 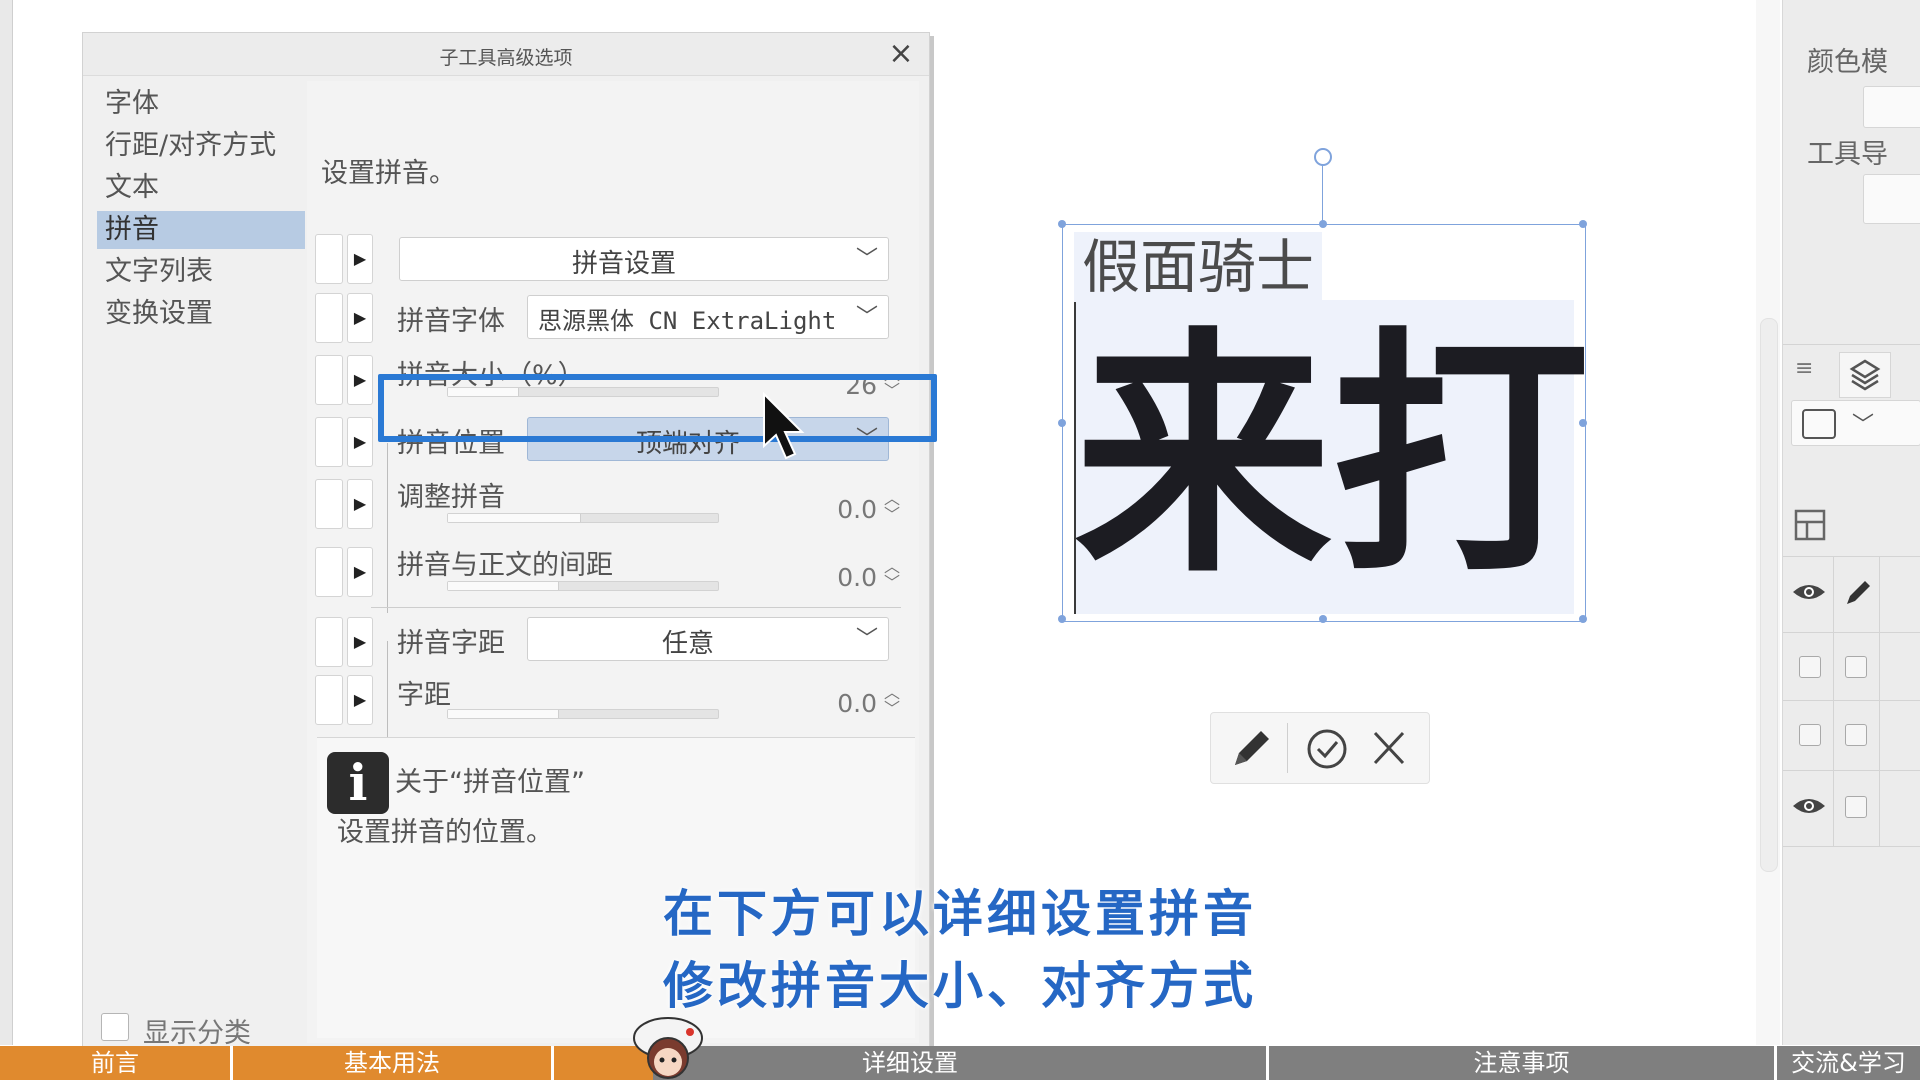 I want to click on char-spacing-label: 字距, so click(x=424, y=695).